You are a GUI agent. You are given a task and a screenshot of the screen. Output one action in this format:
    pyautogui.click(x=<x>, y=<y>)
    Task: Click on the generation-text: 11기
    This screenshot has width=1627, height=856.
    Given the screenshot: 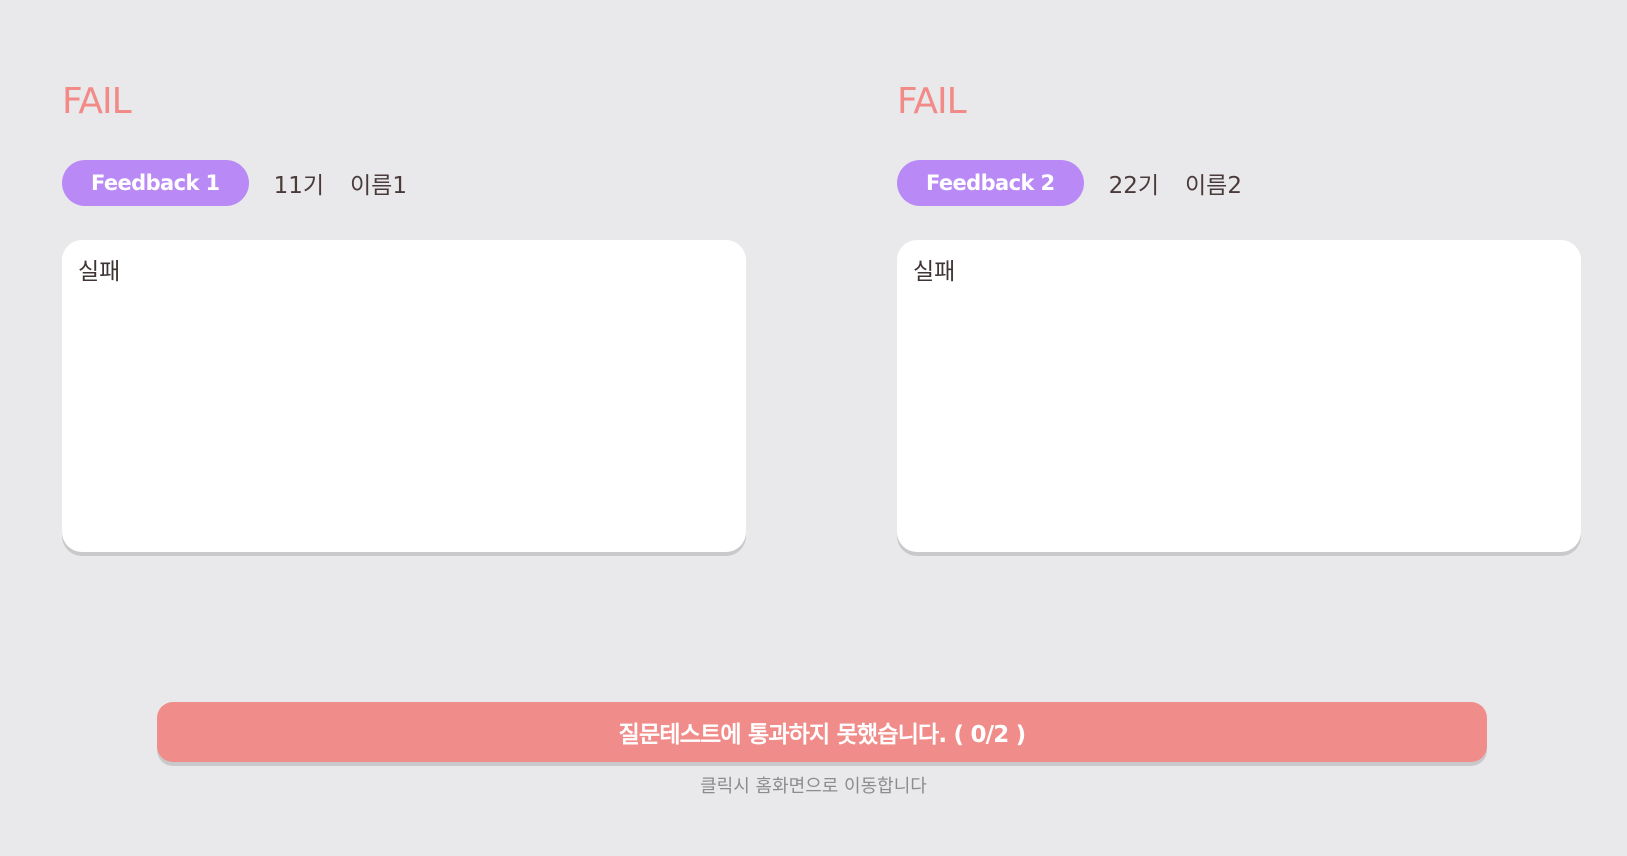 What is the action you would take?
    pyautogui.click(x=298, y=186)
    